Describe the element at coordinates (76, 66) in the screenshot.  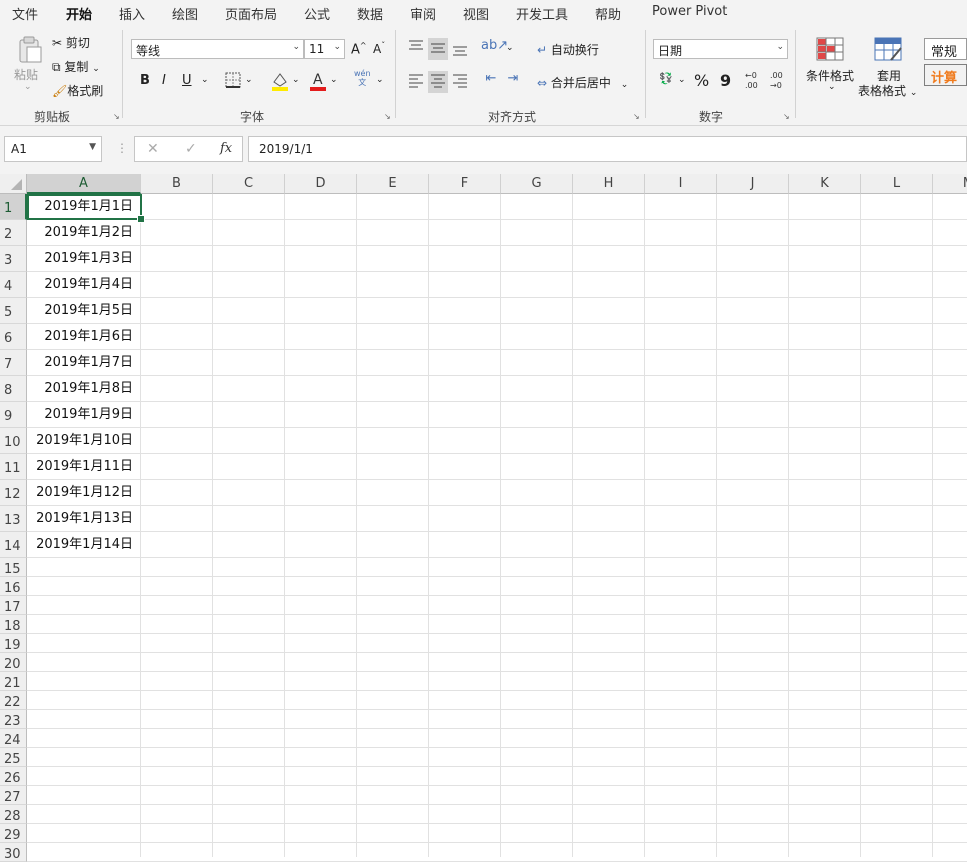
I see `copy-button: ⧉ 复制 ⌄` at that location.